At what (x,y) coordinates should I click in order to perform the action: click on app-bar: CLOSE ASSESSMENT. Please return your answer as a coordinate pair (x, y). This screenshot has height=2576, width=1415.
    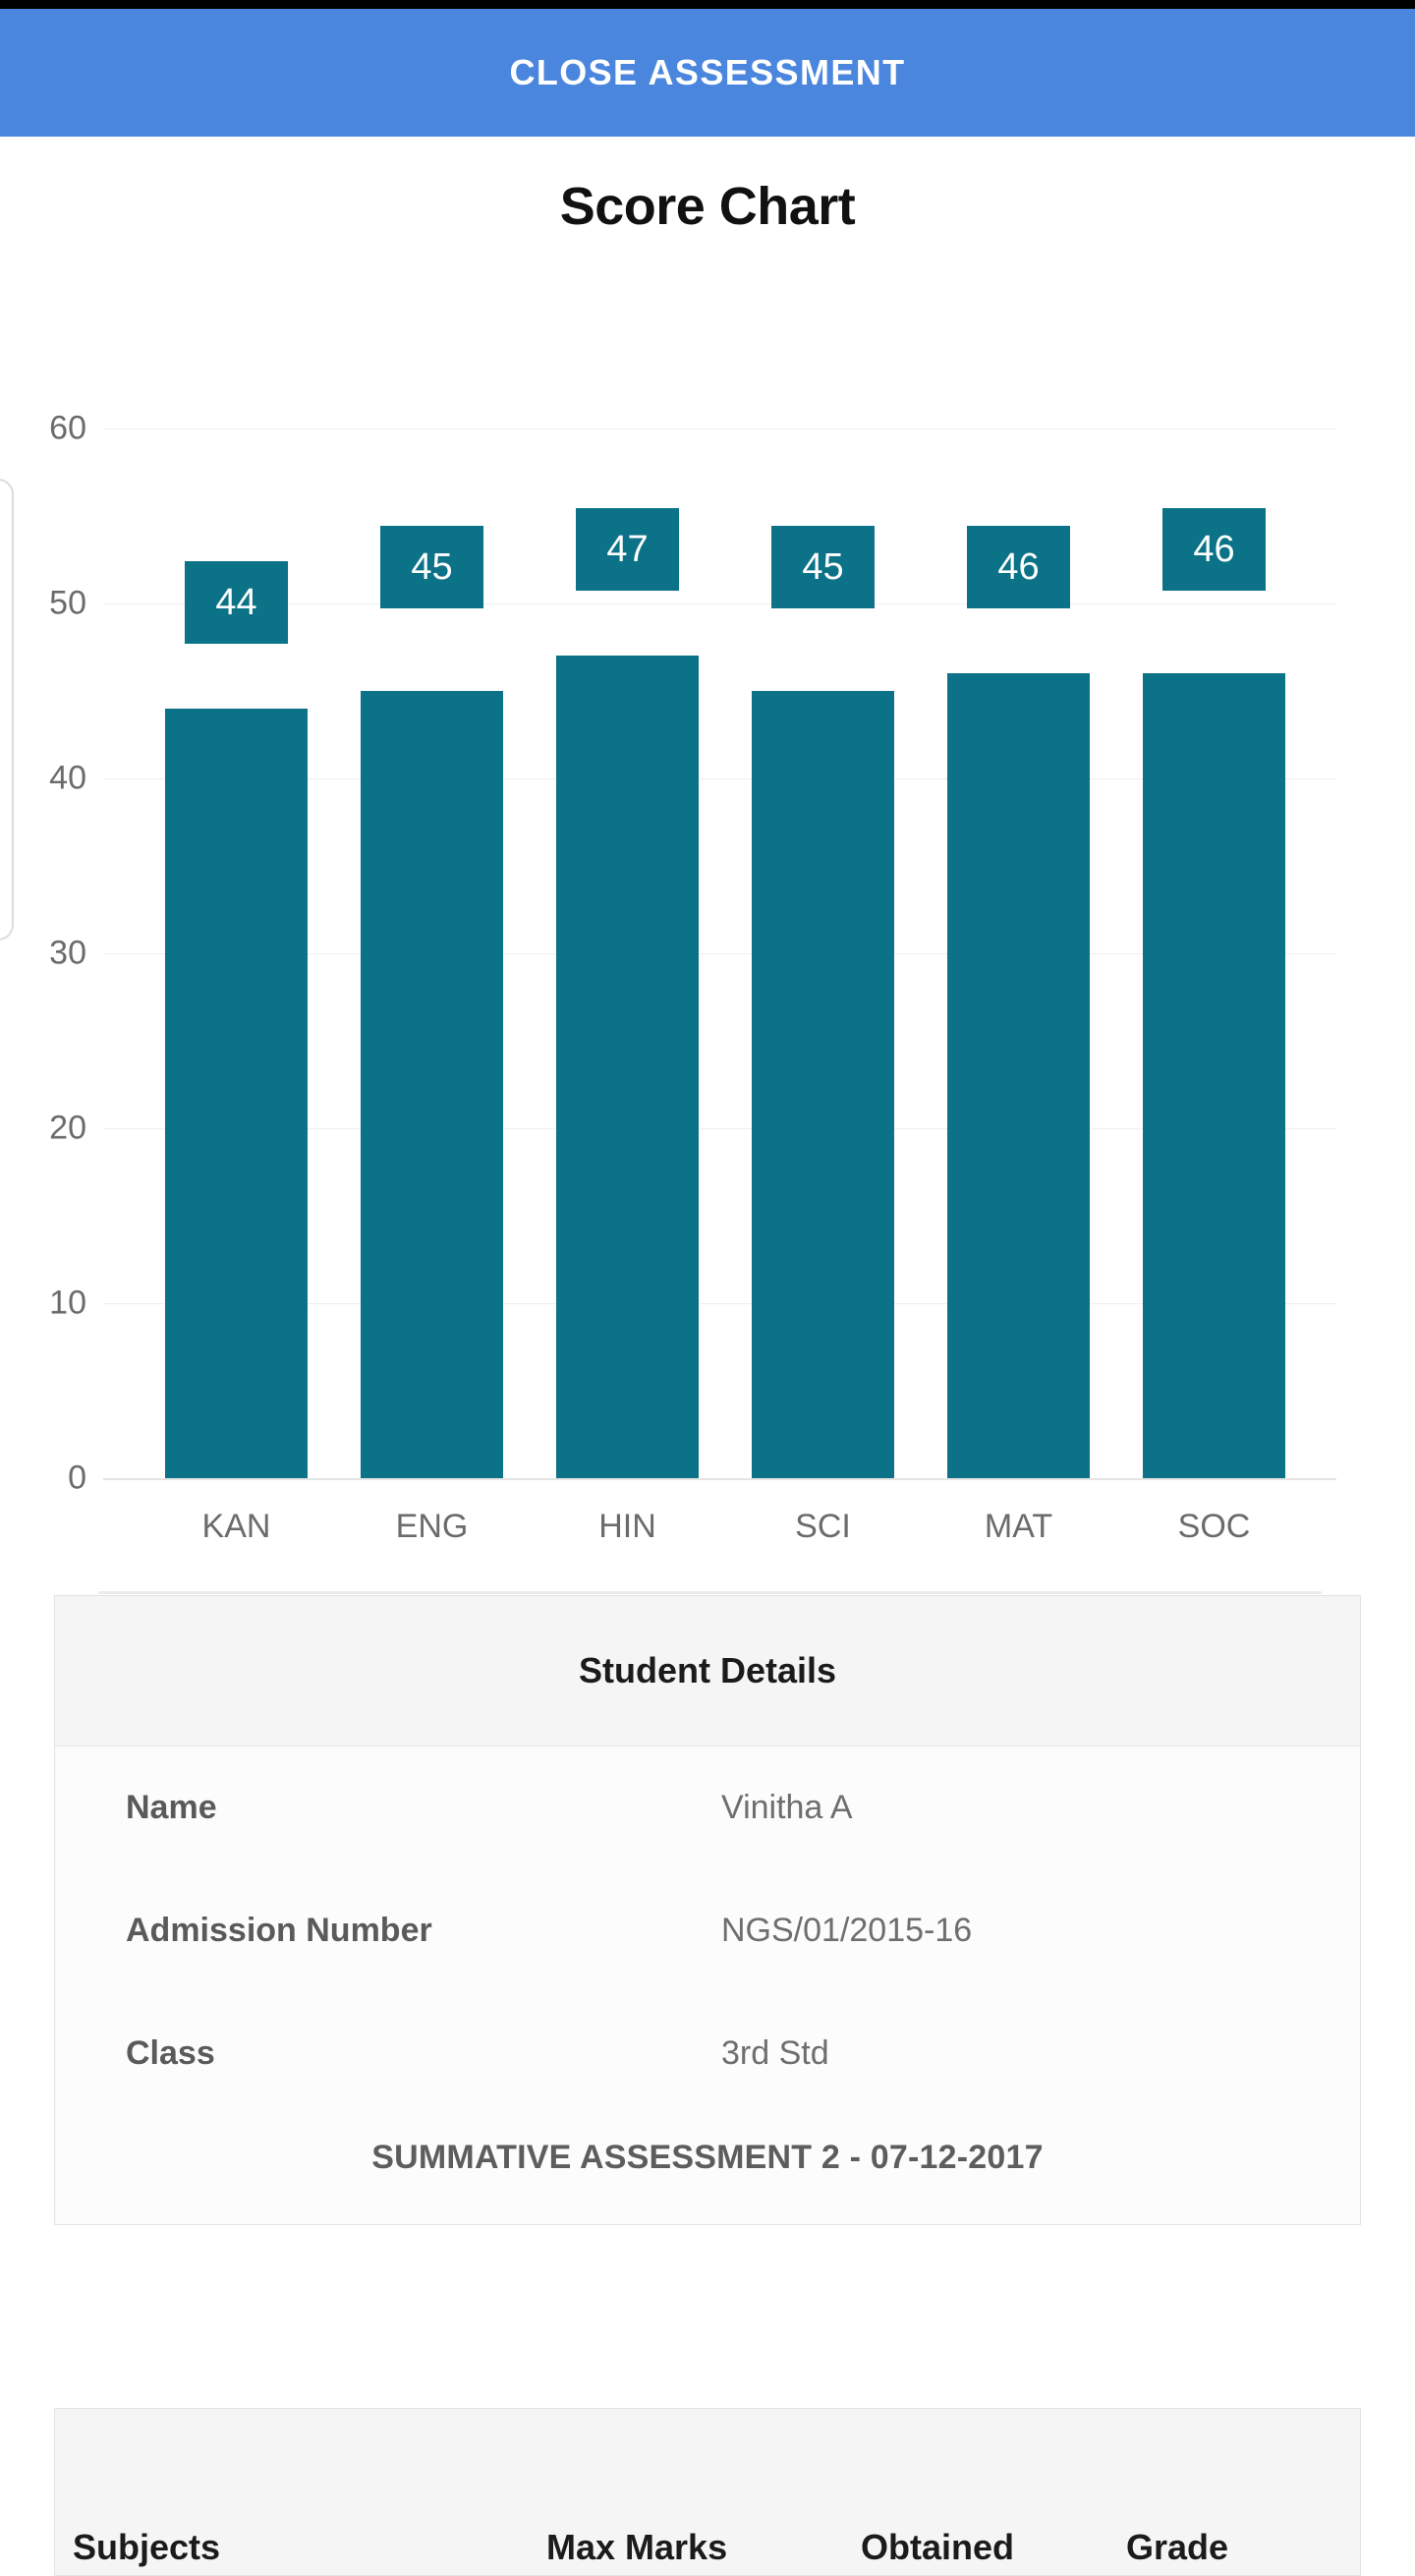
    Looking at the image, I should click on (707, 73).